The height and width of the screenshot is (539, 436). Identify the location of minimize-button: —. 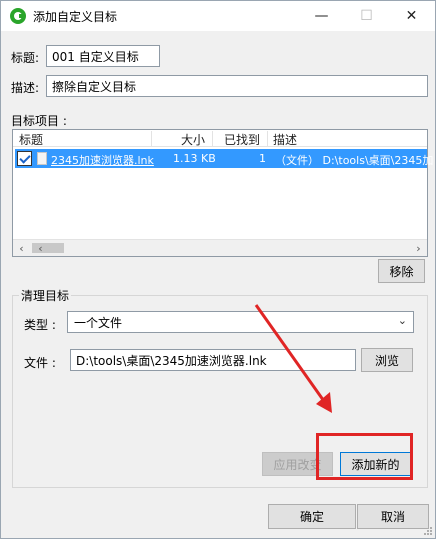
(321, 16).